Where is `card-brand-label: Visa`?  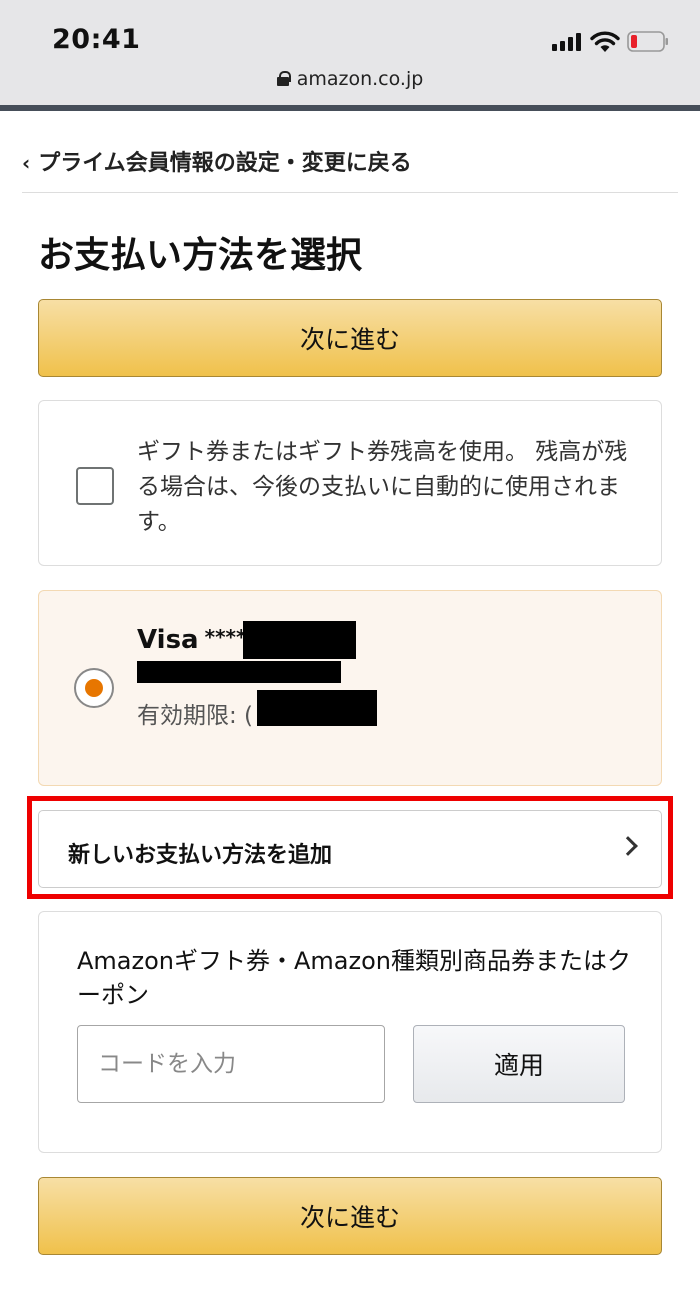
card-brand-label: Visa is located at coordinates (168, 640).